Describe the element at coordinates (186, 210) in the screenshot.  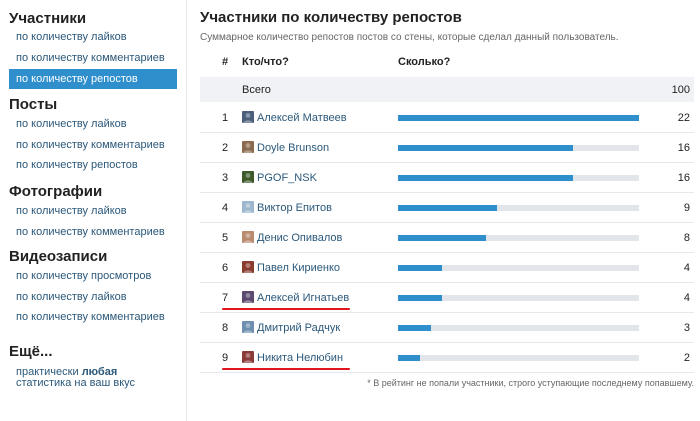
I see `divider` at that location.